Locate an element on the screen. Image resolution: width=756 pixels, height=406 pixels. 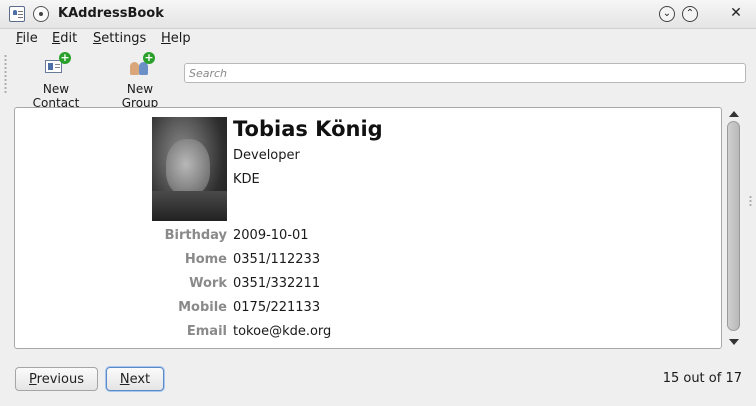
next-button: Next is located at coordinates (135, 379).